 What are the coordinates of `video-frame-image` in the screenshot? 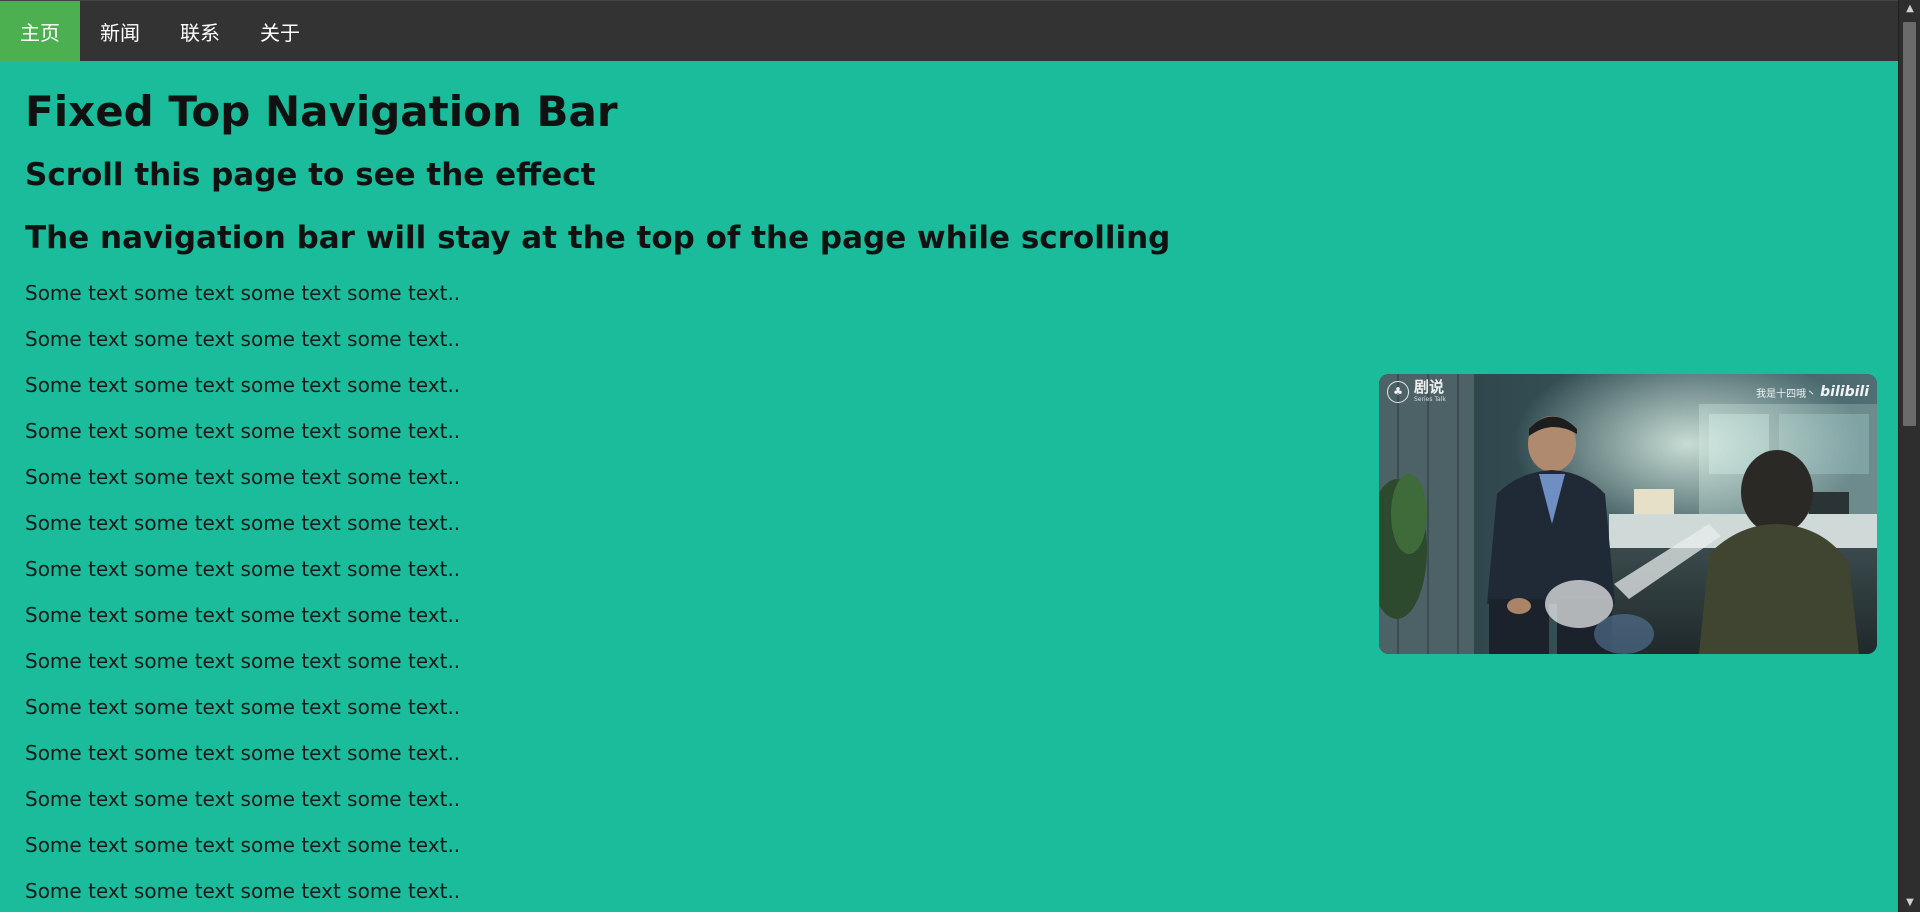 It's located at (1628, 514).